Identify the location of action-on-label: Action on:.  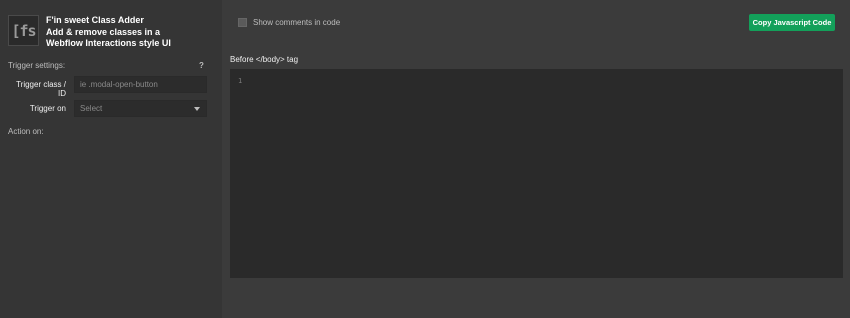
(26, 131).